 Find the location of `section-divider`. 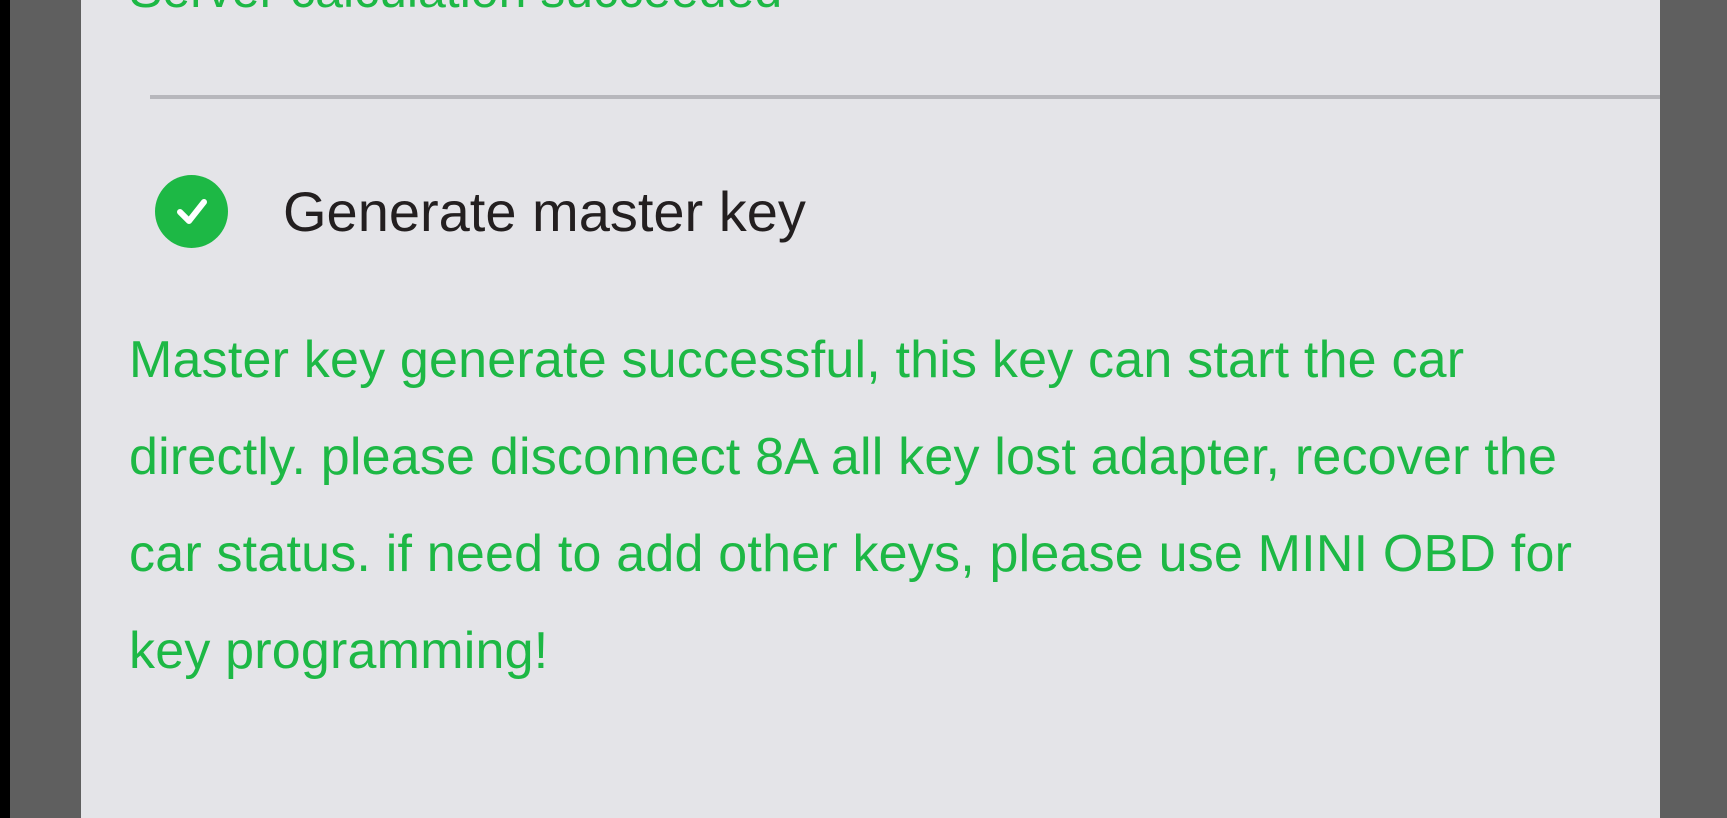

section-divider is located at coordinates (905, 97).